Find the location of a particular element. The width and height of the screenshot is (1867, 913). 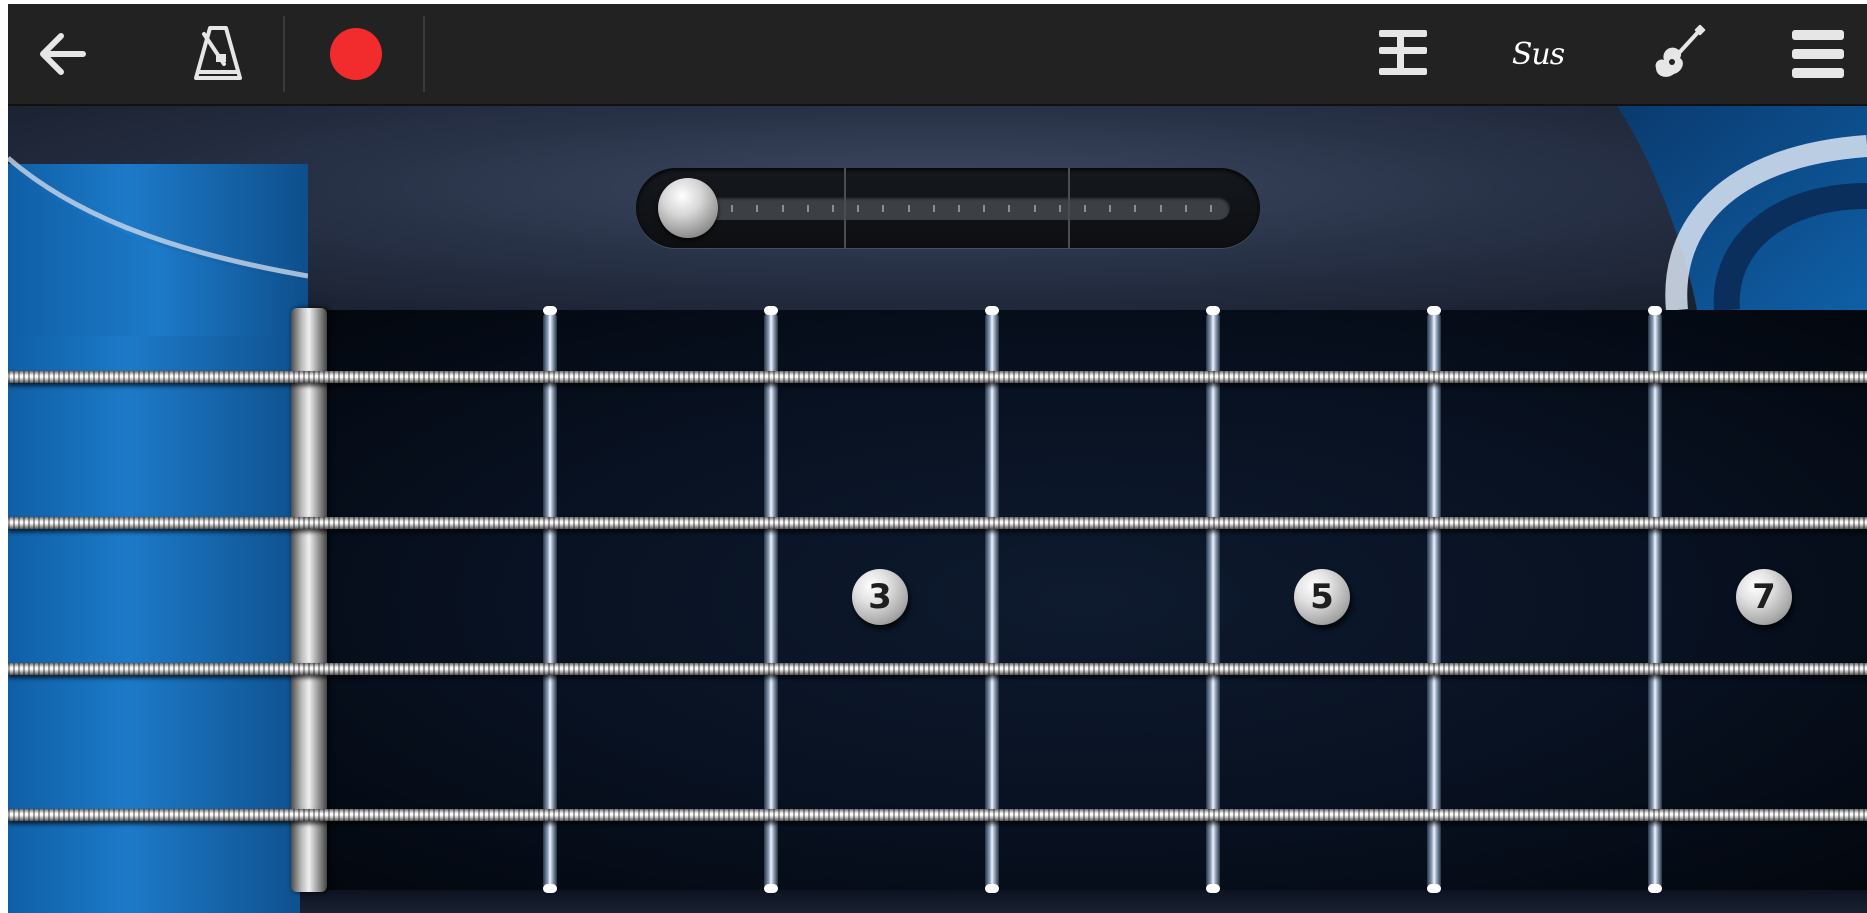

hamburger-menu-icon is located at coordinates (1818, 54).